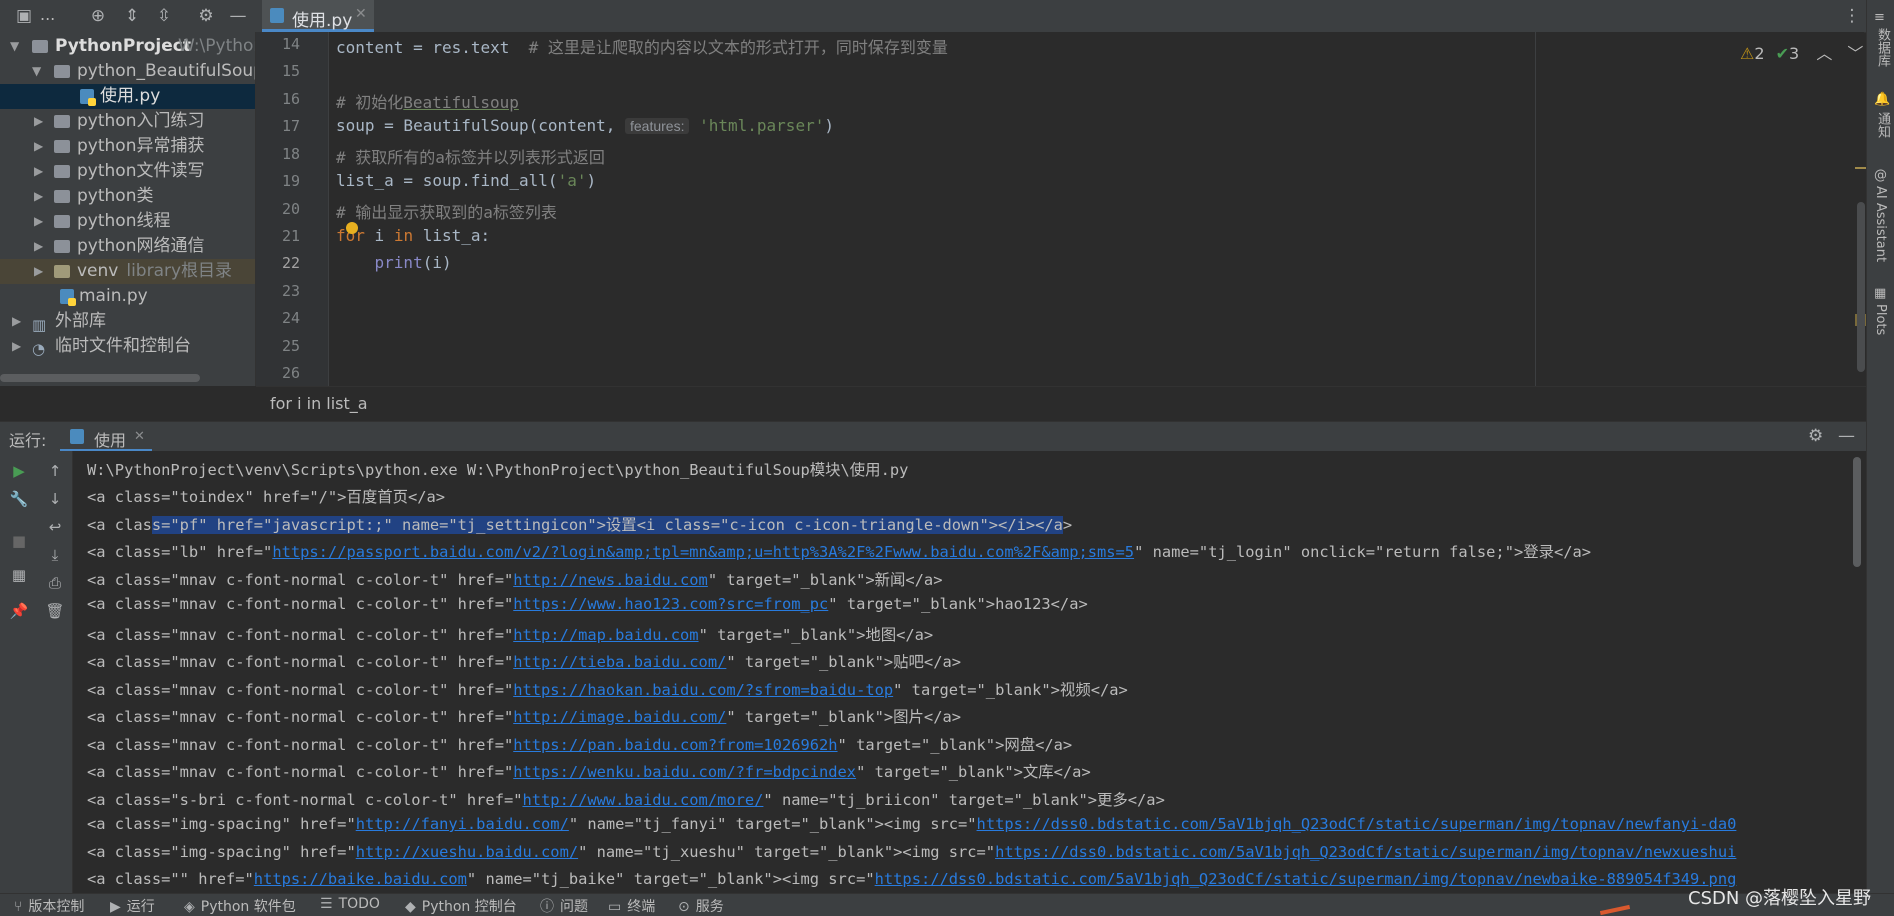 This screenshot has width=1894, height=916. I want to click on line-number: 14, so click(290, 44).